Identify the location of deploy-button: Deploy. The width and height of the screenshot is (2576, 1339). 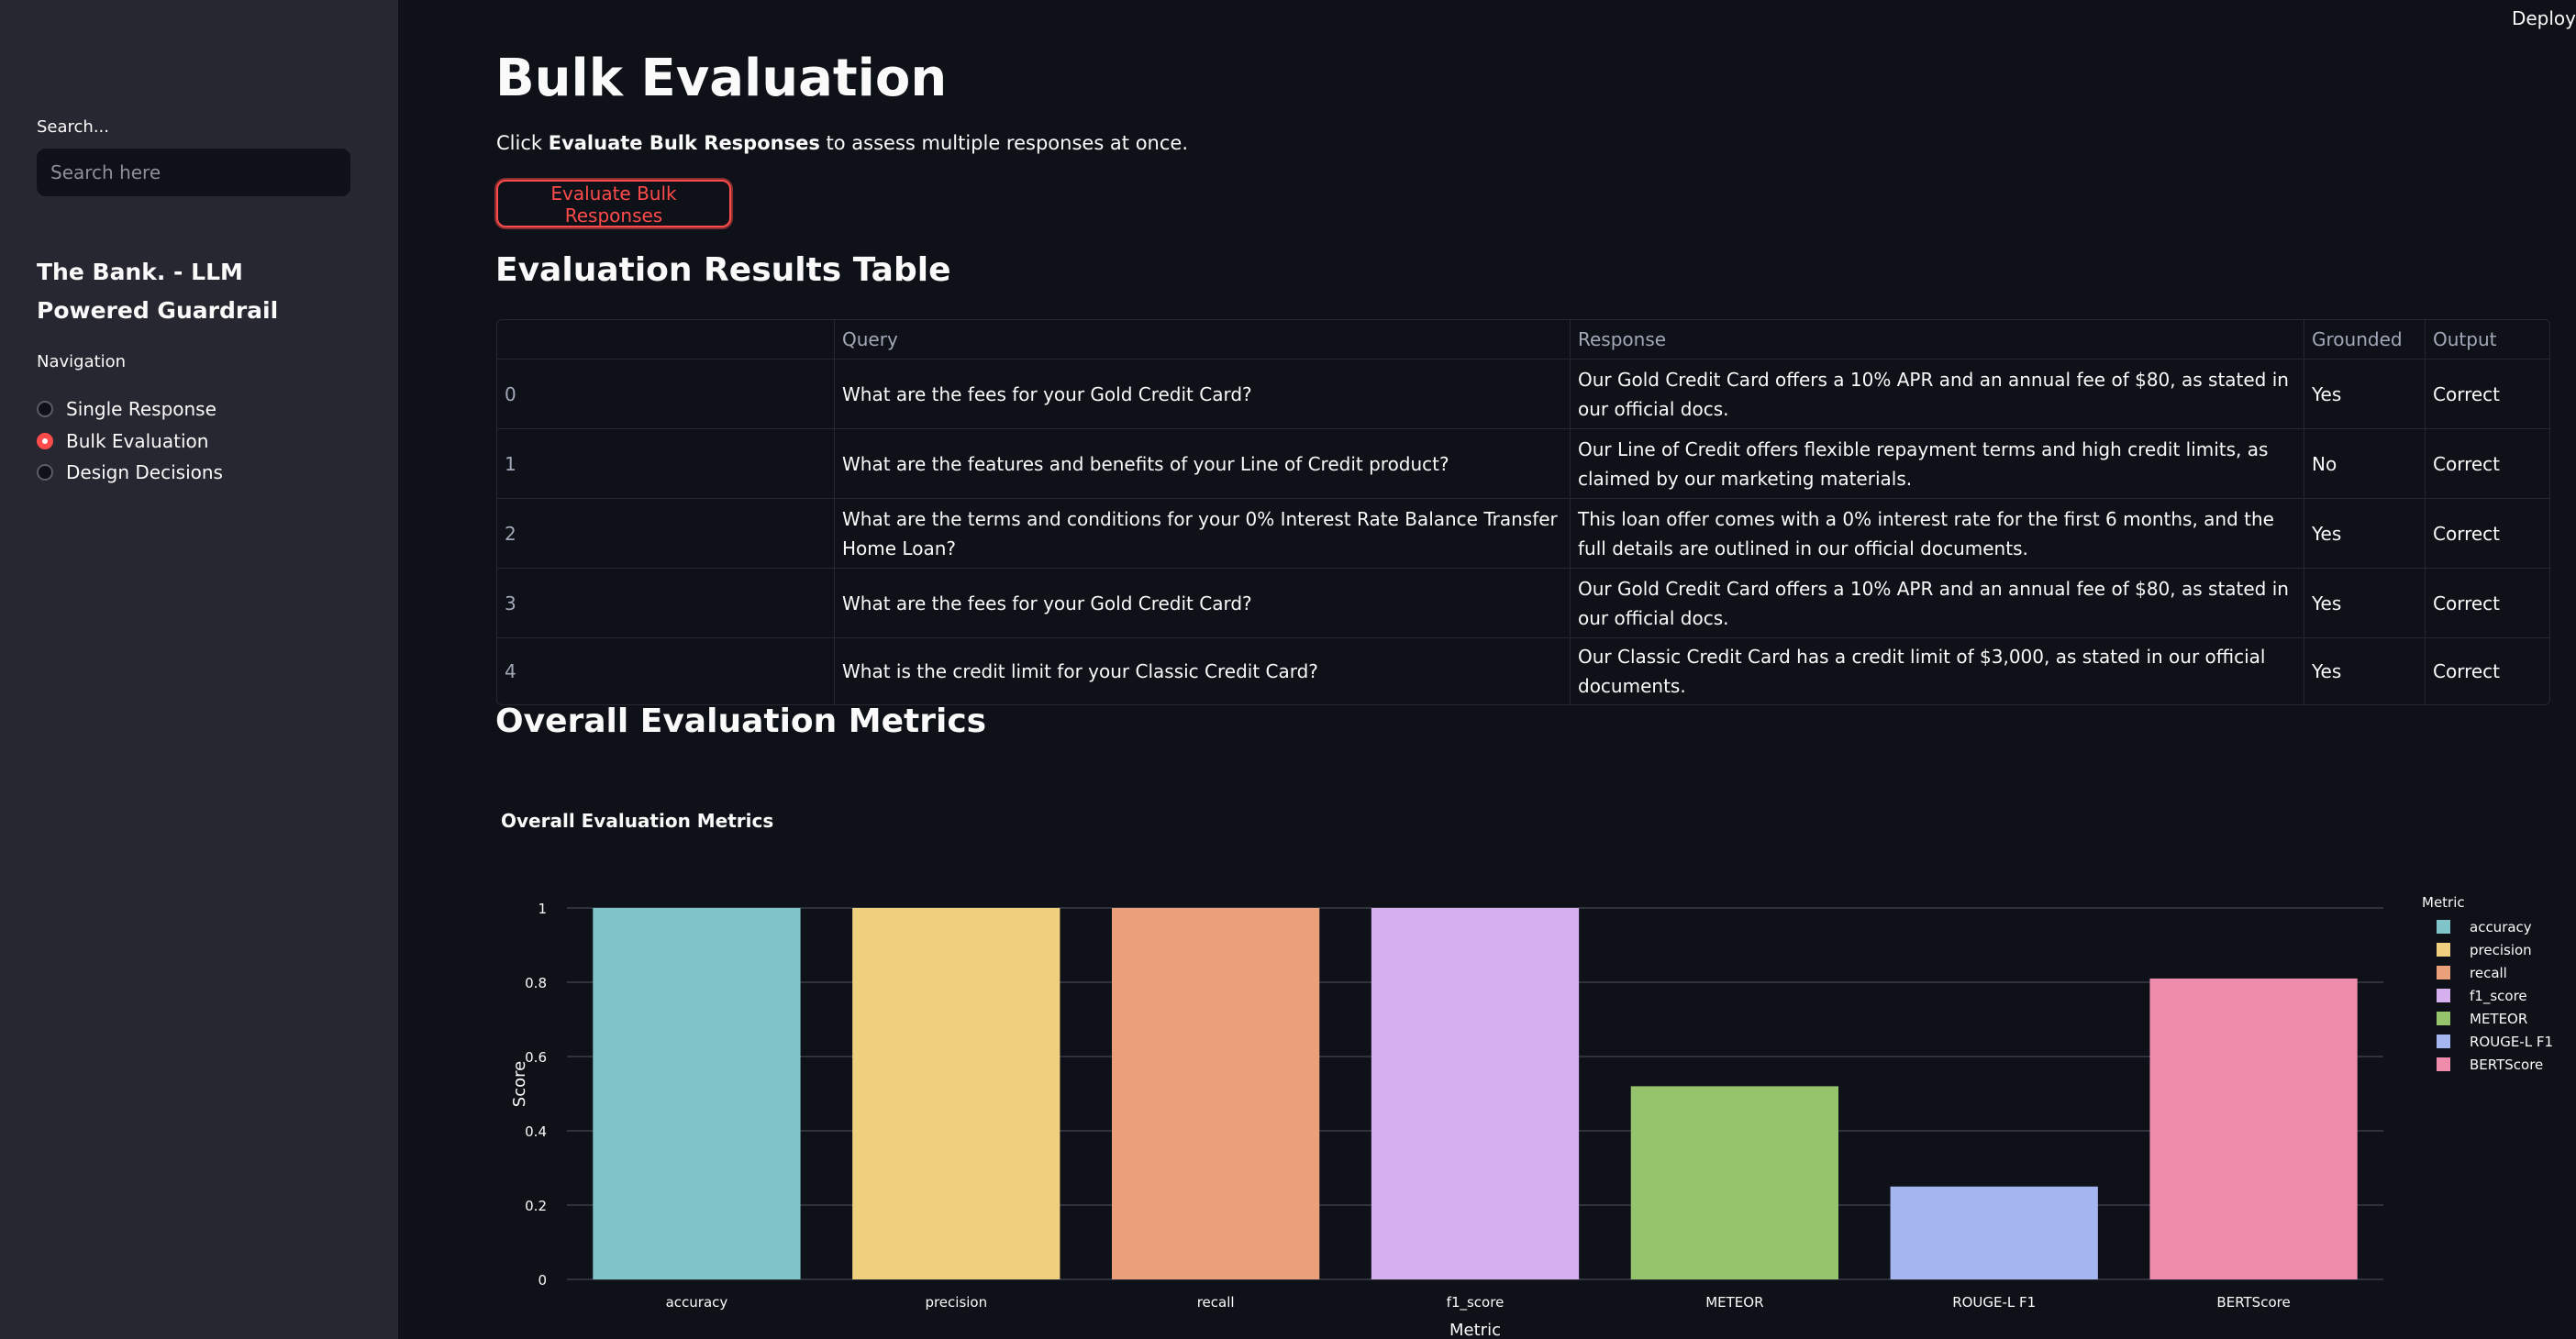
(2544, 18).